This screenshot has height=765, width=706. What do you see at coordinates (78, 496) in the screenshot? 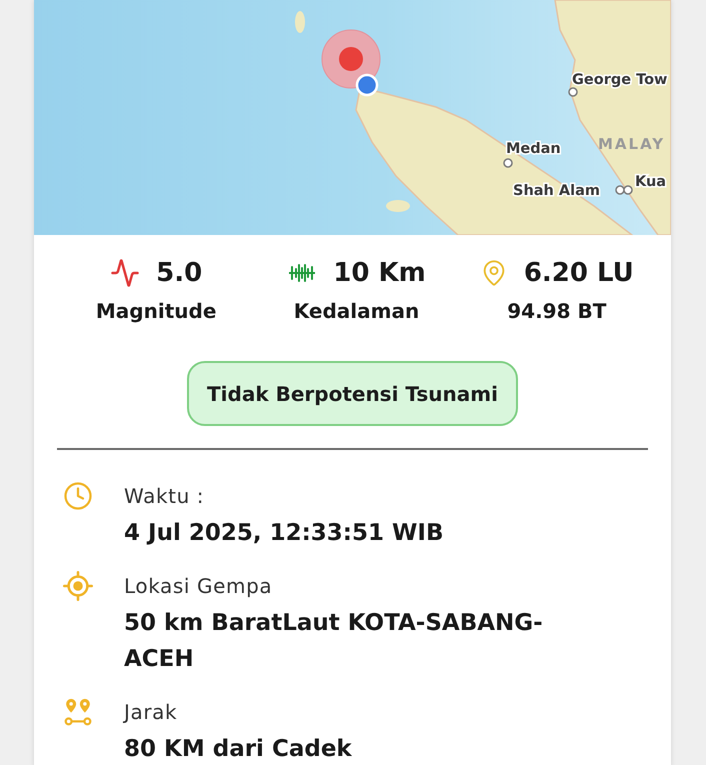
I see `clock-icon` at bounding box center [78, 496].